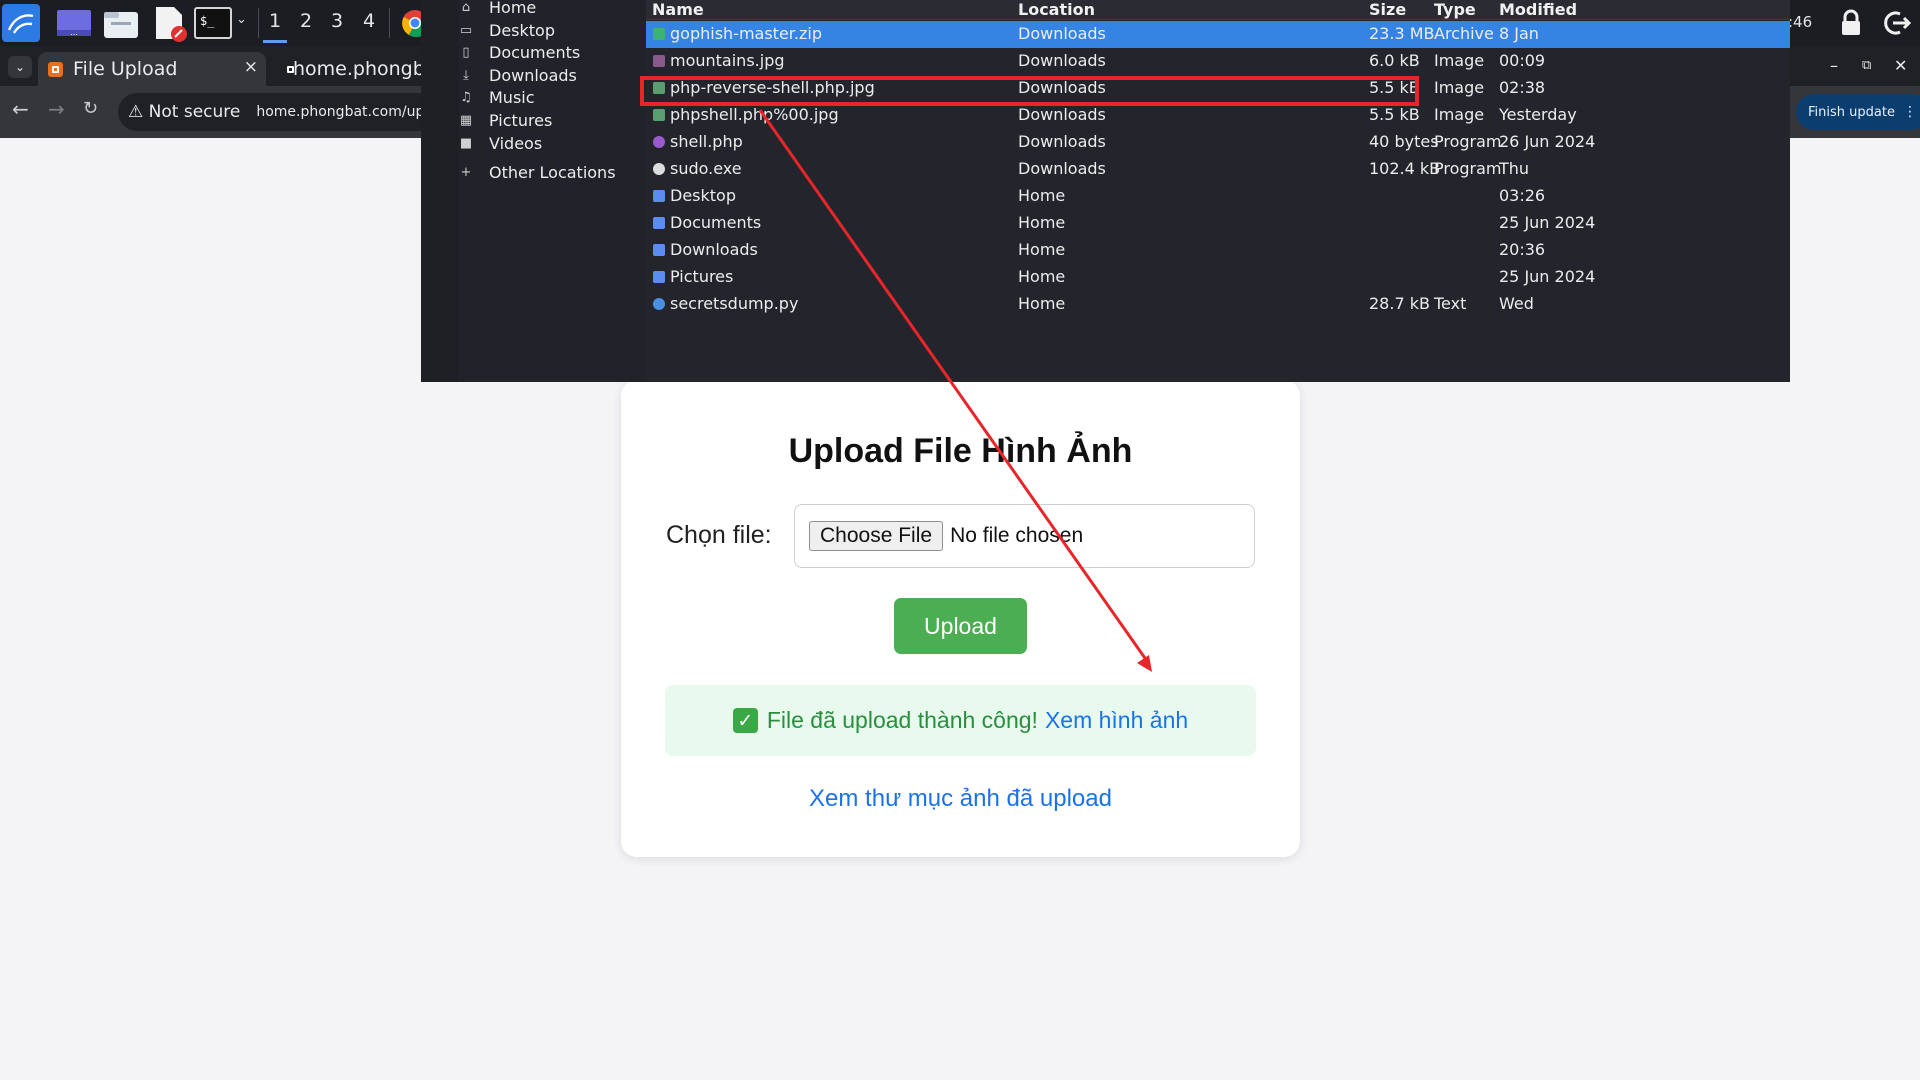 The width and height of the screenshot is (1920, 1080). What do you see at coordinates (90, 108) in the screenshot?
I see `reload-icon: ↻` at bounding box center [90, 108].